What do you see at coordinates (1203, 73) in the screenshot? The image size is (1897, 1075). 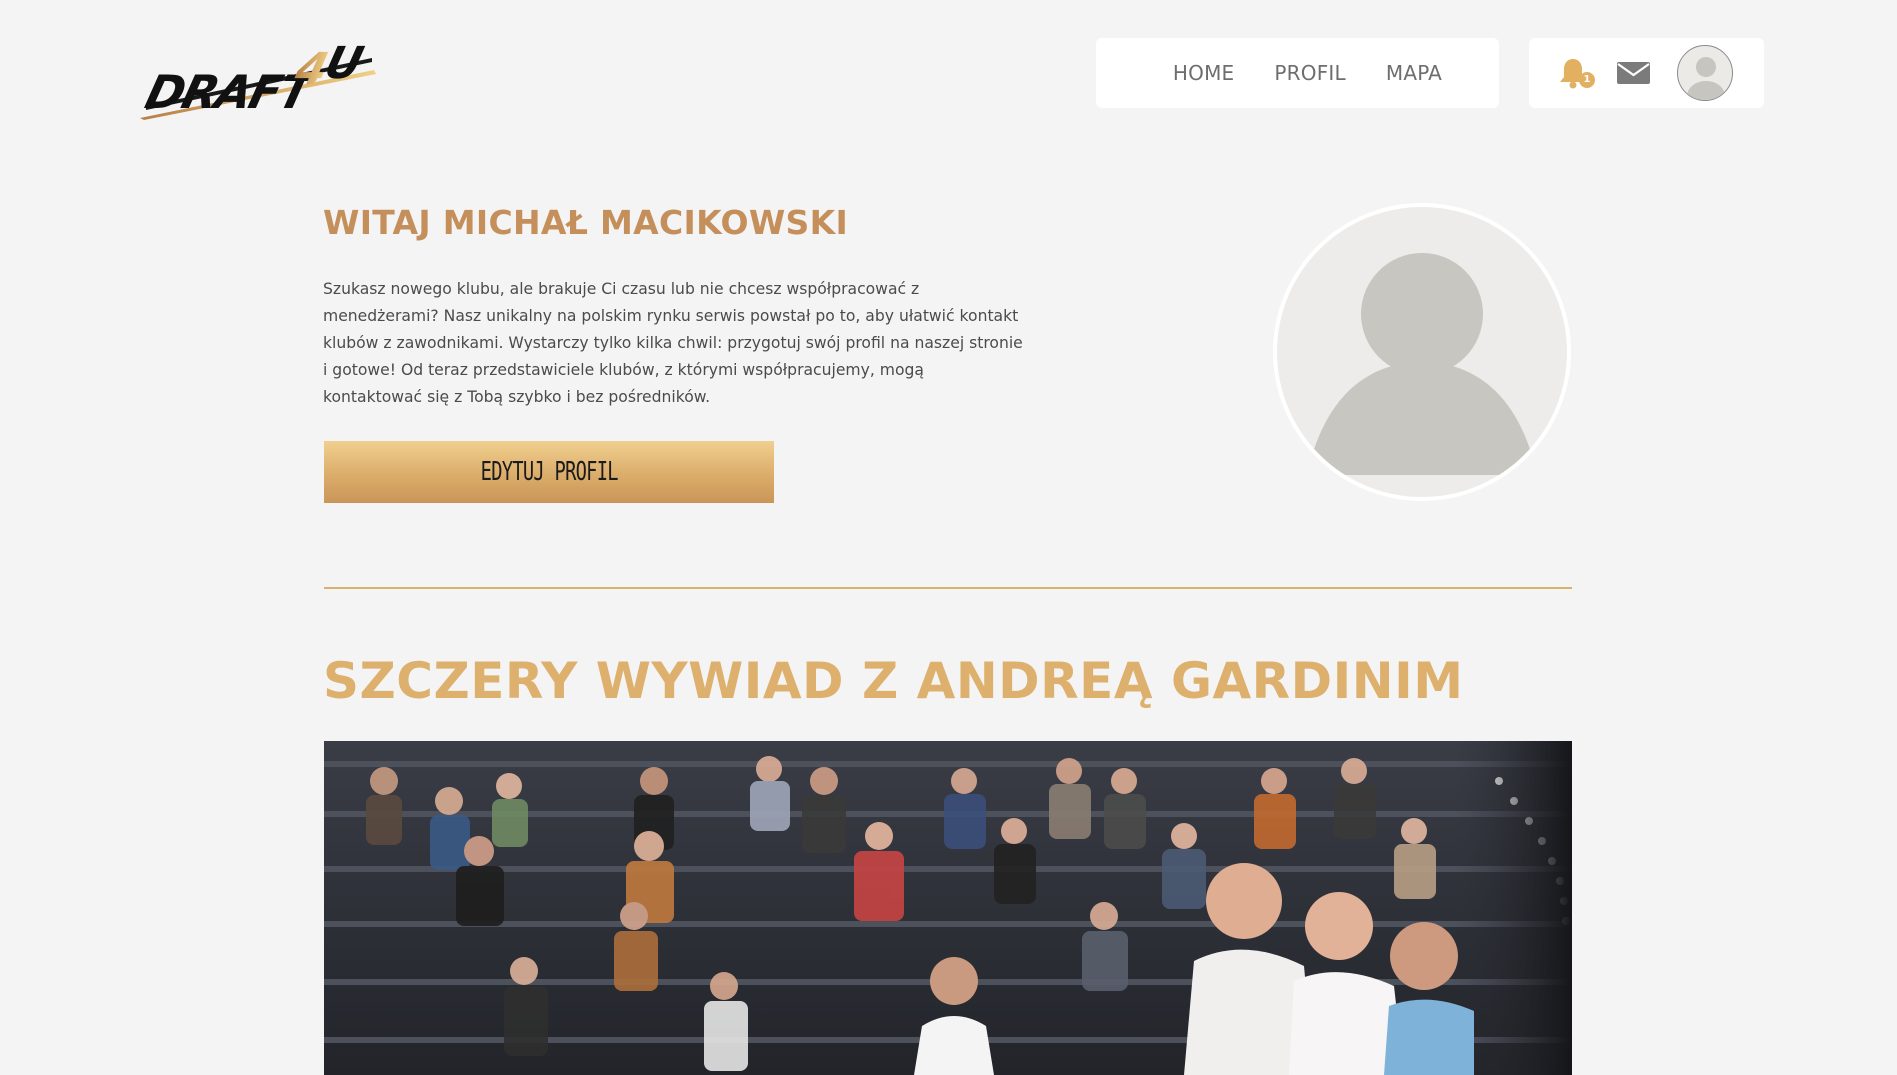 I see `nav-home: HOME` at bounding box center [1203, 73].